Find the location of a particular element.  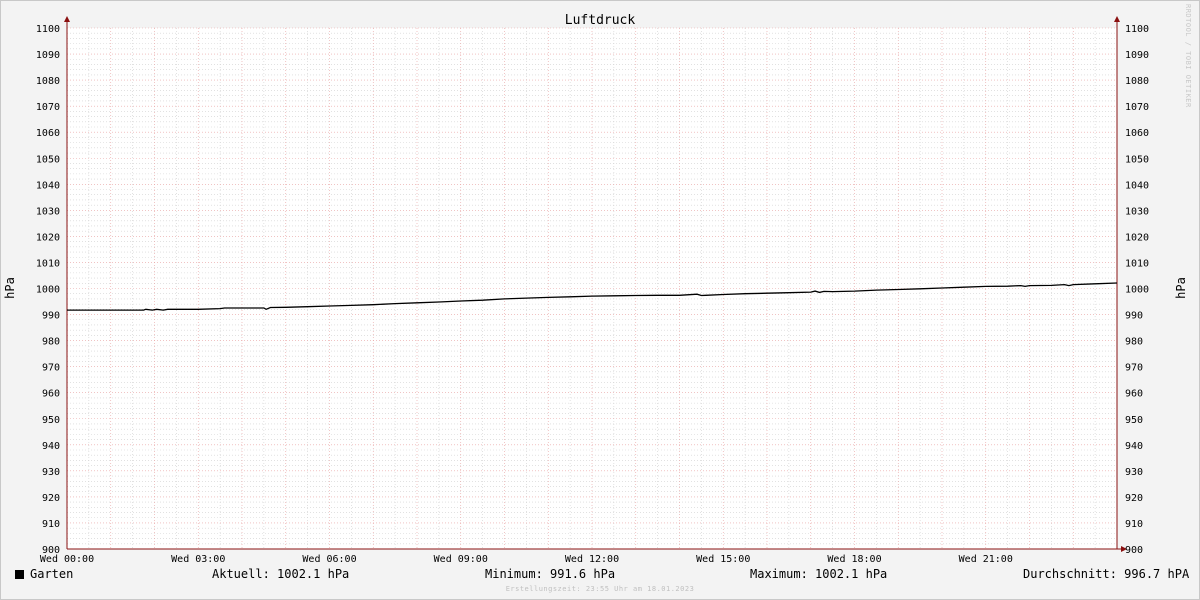

y-tick-label-left: 1050 is located at coordinates (48, 159).